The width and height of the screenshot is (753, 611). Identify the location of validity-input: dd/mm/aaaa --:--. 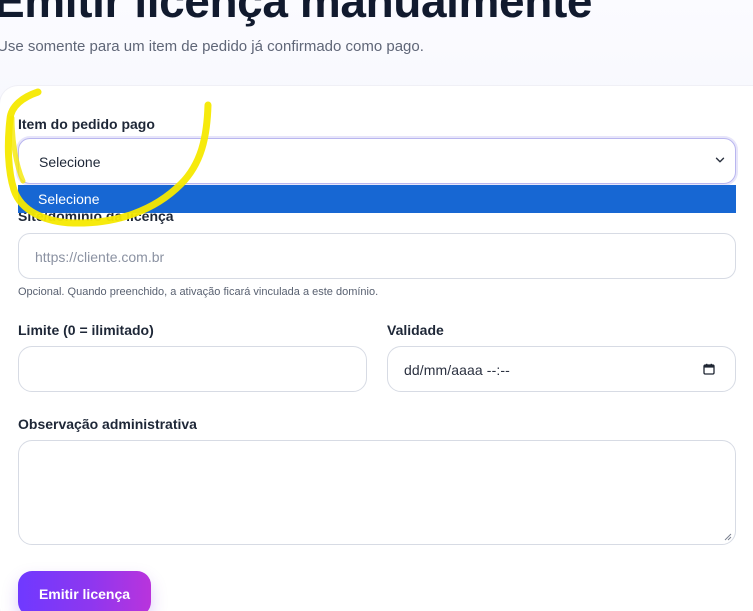
(561, 369).